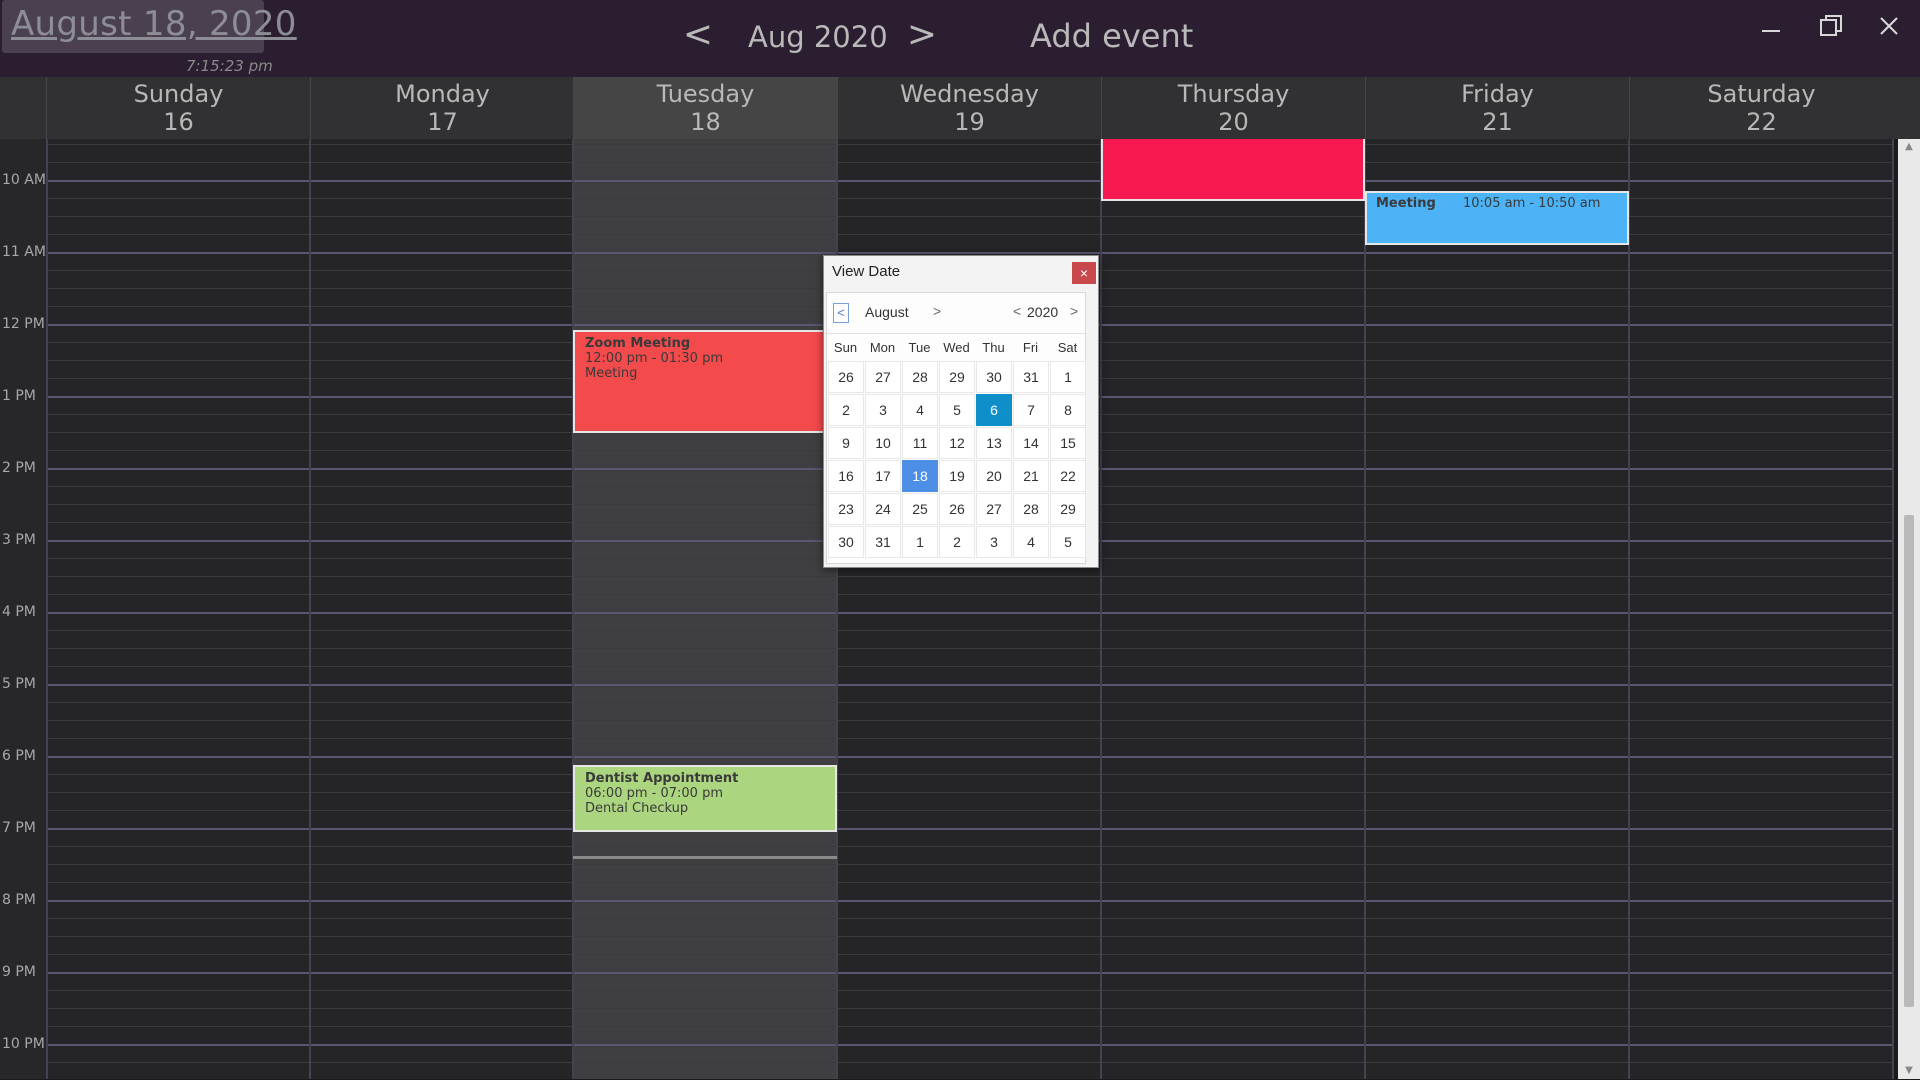  Describe the element at coordinates (937, 311) in the screenshot. I see `next-month-icon: >` at that location.